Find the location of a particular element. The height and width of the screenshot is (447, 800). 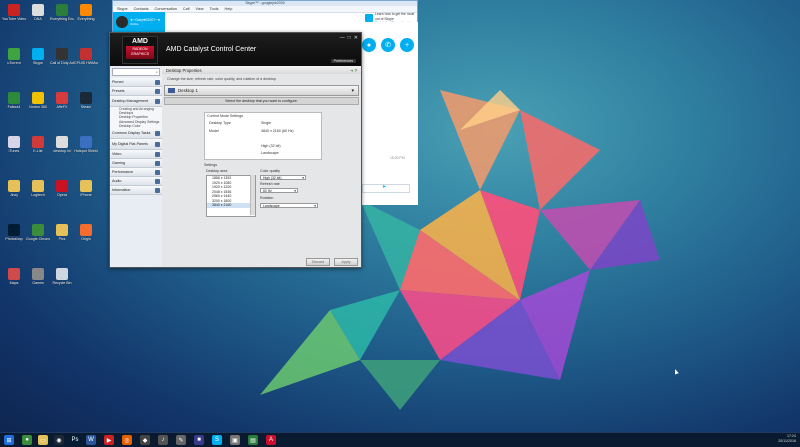

desktop-icon: uTorrent is located at coordinates (14, 56).